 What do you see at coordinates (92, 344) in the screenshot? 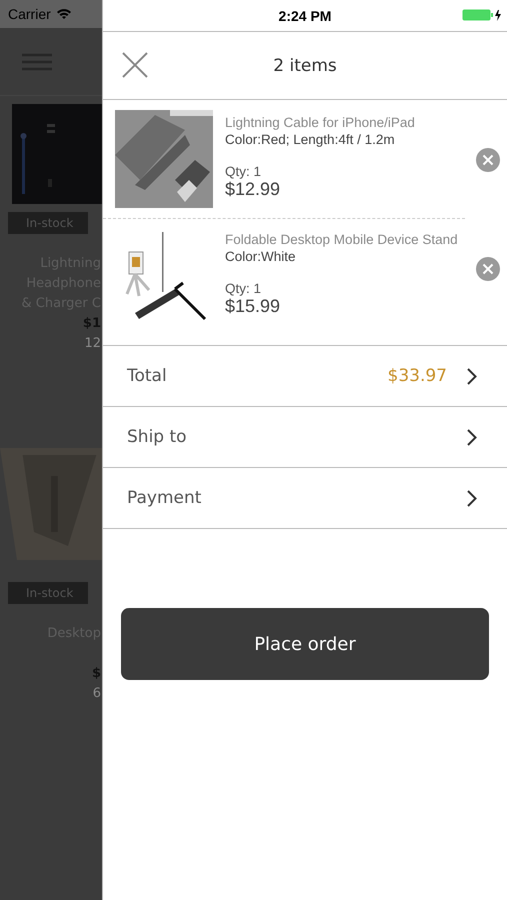
I see `product-note: 12` at bounding box center [92, 344].